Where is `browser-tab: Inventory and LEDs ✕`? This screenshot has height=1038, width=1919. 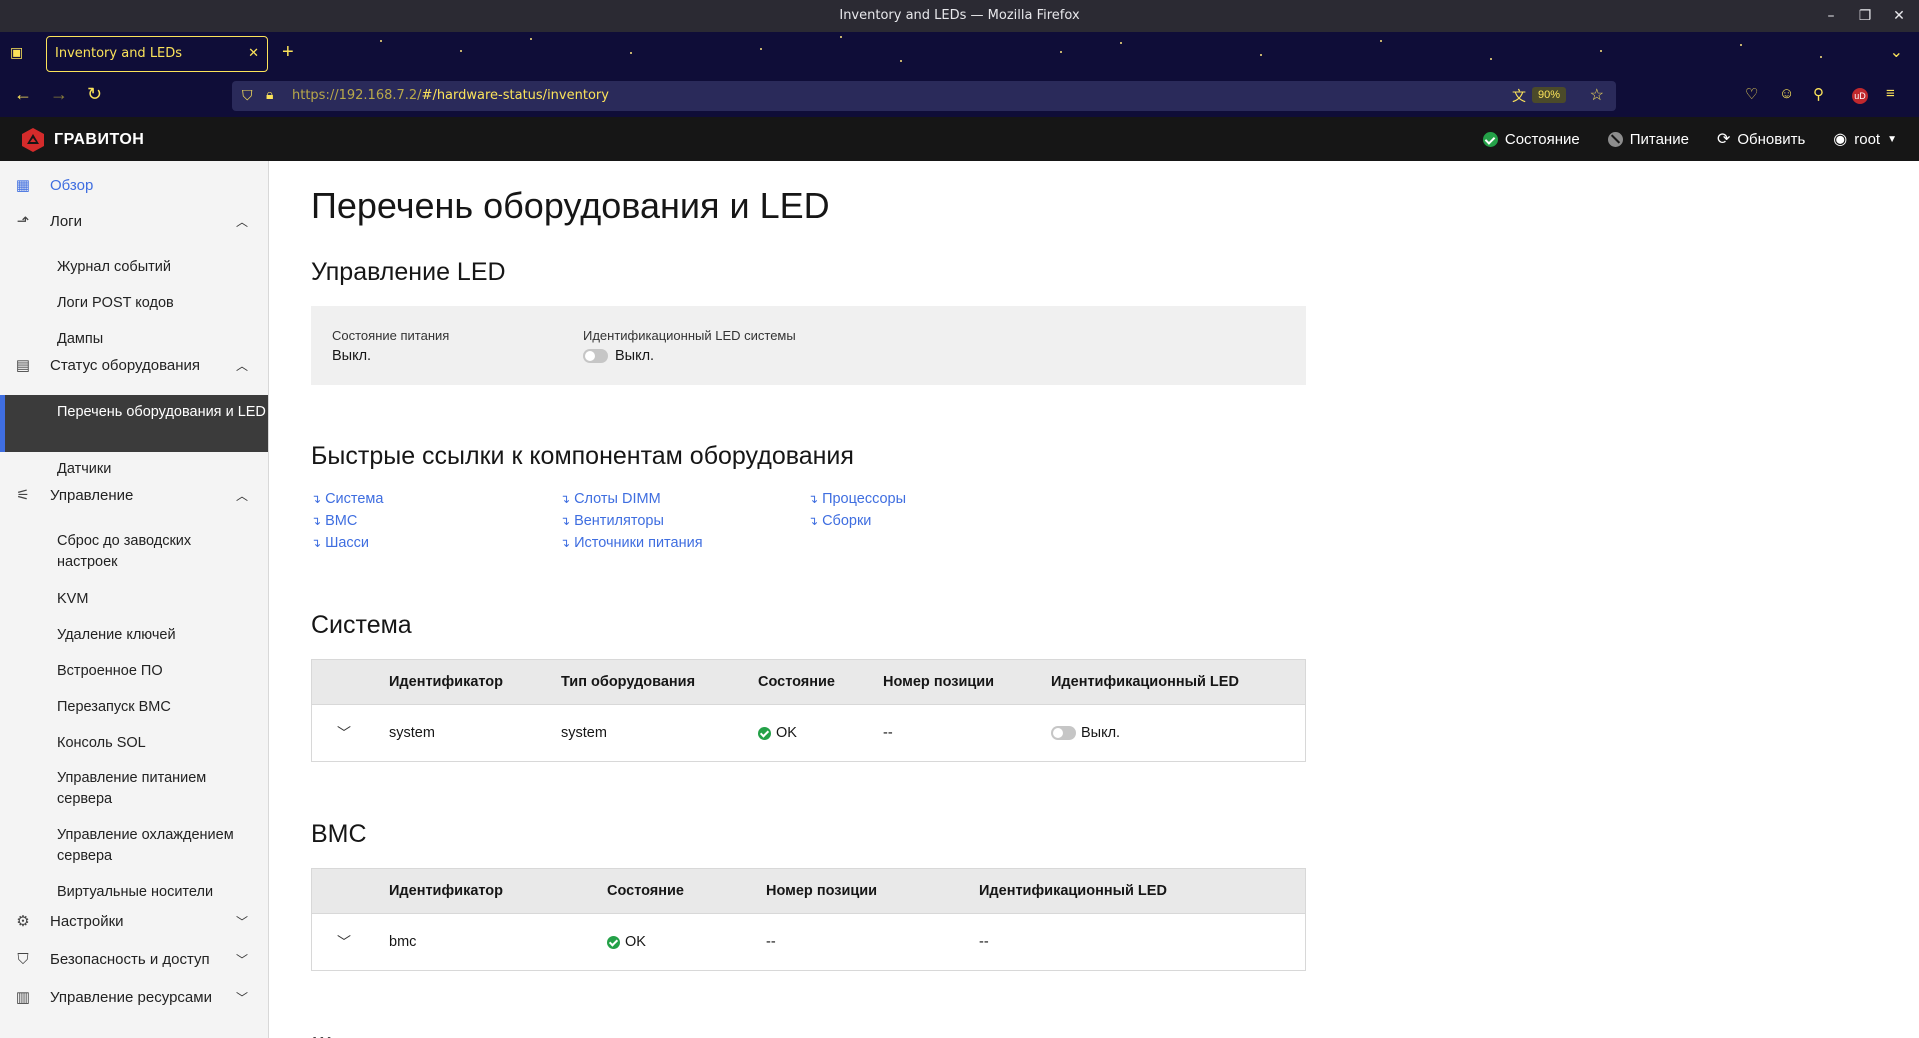 browser-tab: Inventory and LEDs ✕ is located at coordinates (157, 54).